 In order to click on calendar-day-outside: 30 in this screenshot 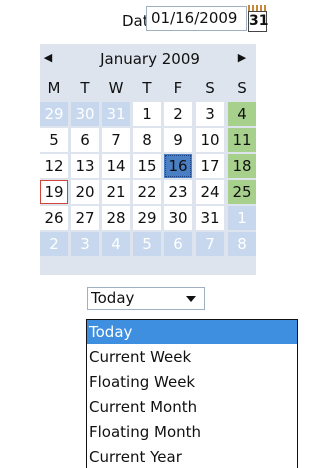, I will do `click(85, 114)`.